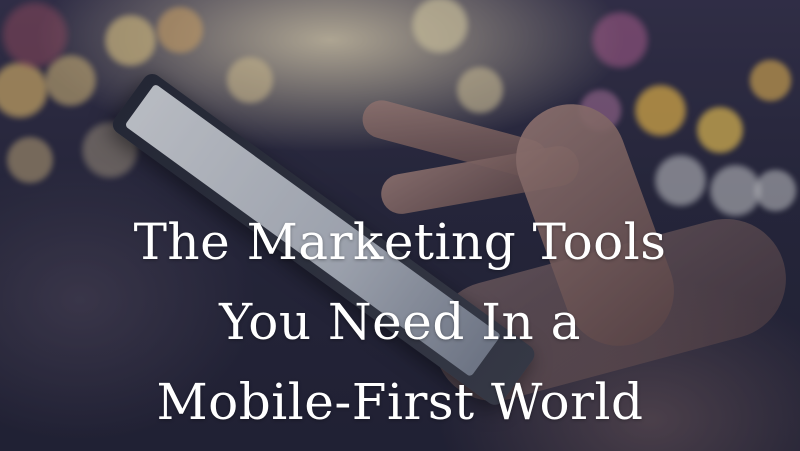  Describe the element at coordinates (400, 242) in the screenshot. I see `headline-line-1: The Marketing Tools` at that location.